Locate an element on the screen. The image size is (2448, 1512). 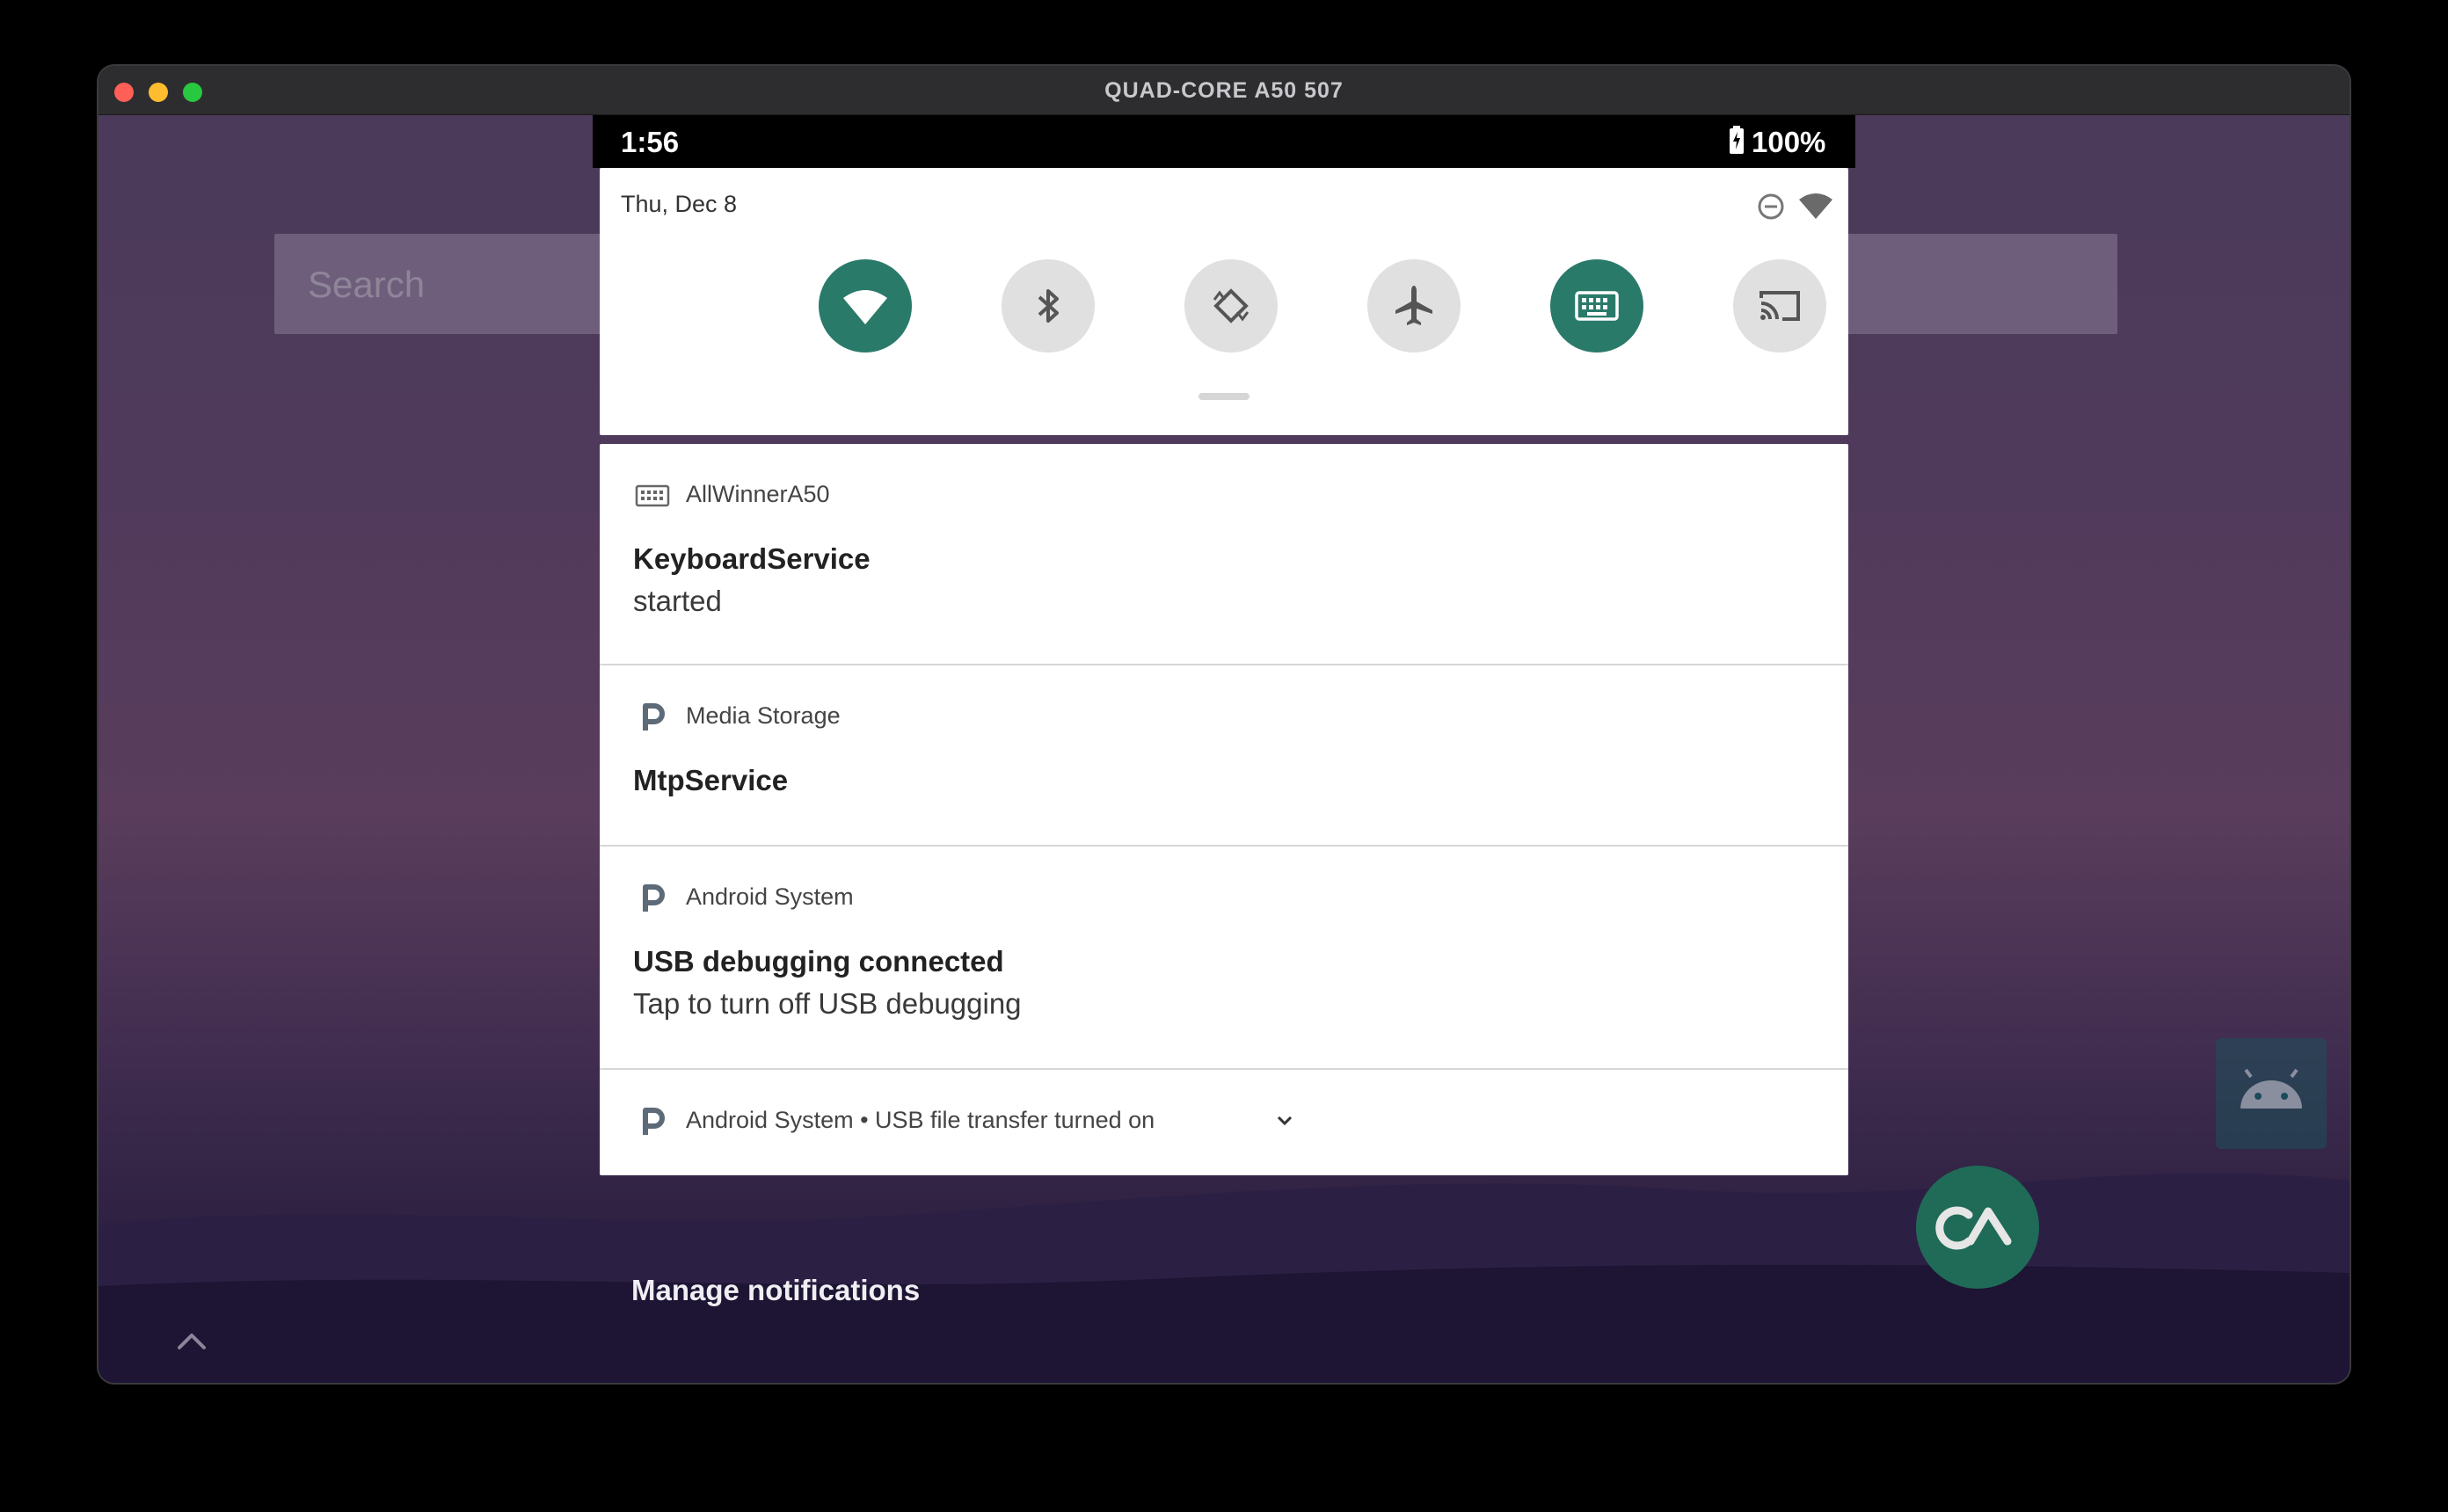
bluetooth-icon is located at coordinates (1048, 306).